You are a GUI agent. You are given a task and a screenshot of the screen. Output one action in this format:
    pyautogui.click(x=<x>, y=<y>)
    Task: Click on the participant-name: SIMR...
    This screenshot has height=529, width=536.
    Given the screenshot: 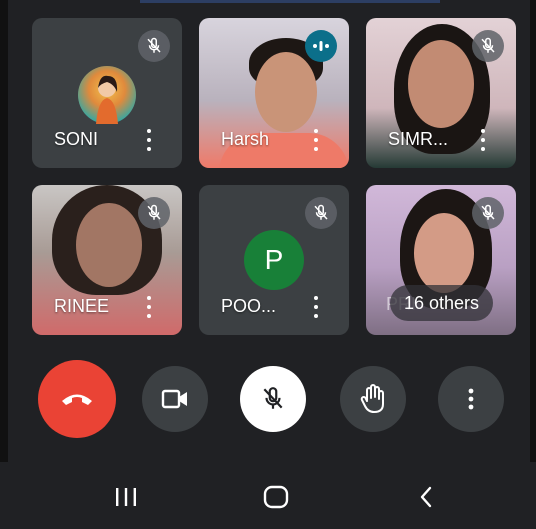 What is the action you would take?
    pyautogui.click(x=418, y=139)
    